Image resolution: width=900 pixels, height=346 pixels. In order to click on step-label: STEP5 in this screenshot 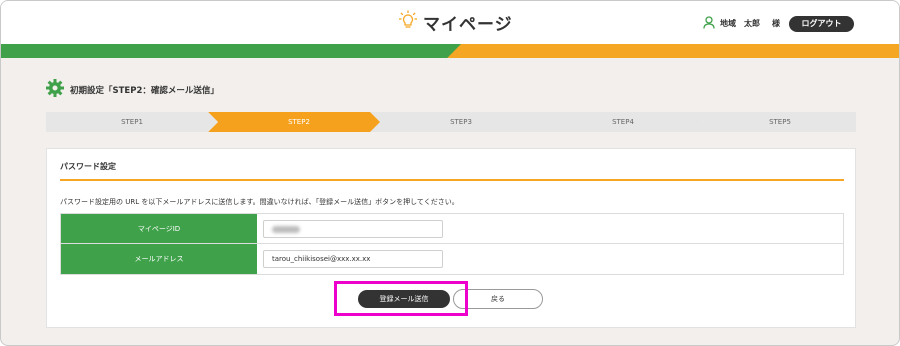, I will do `click(780, 122)`.